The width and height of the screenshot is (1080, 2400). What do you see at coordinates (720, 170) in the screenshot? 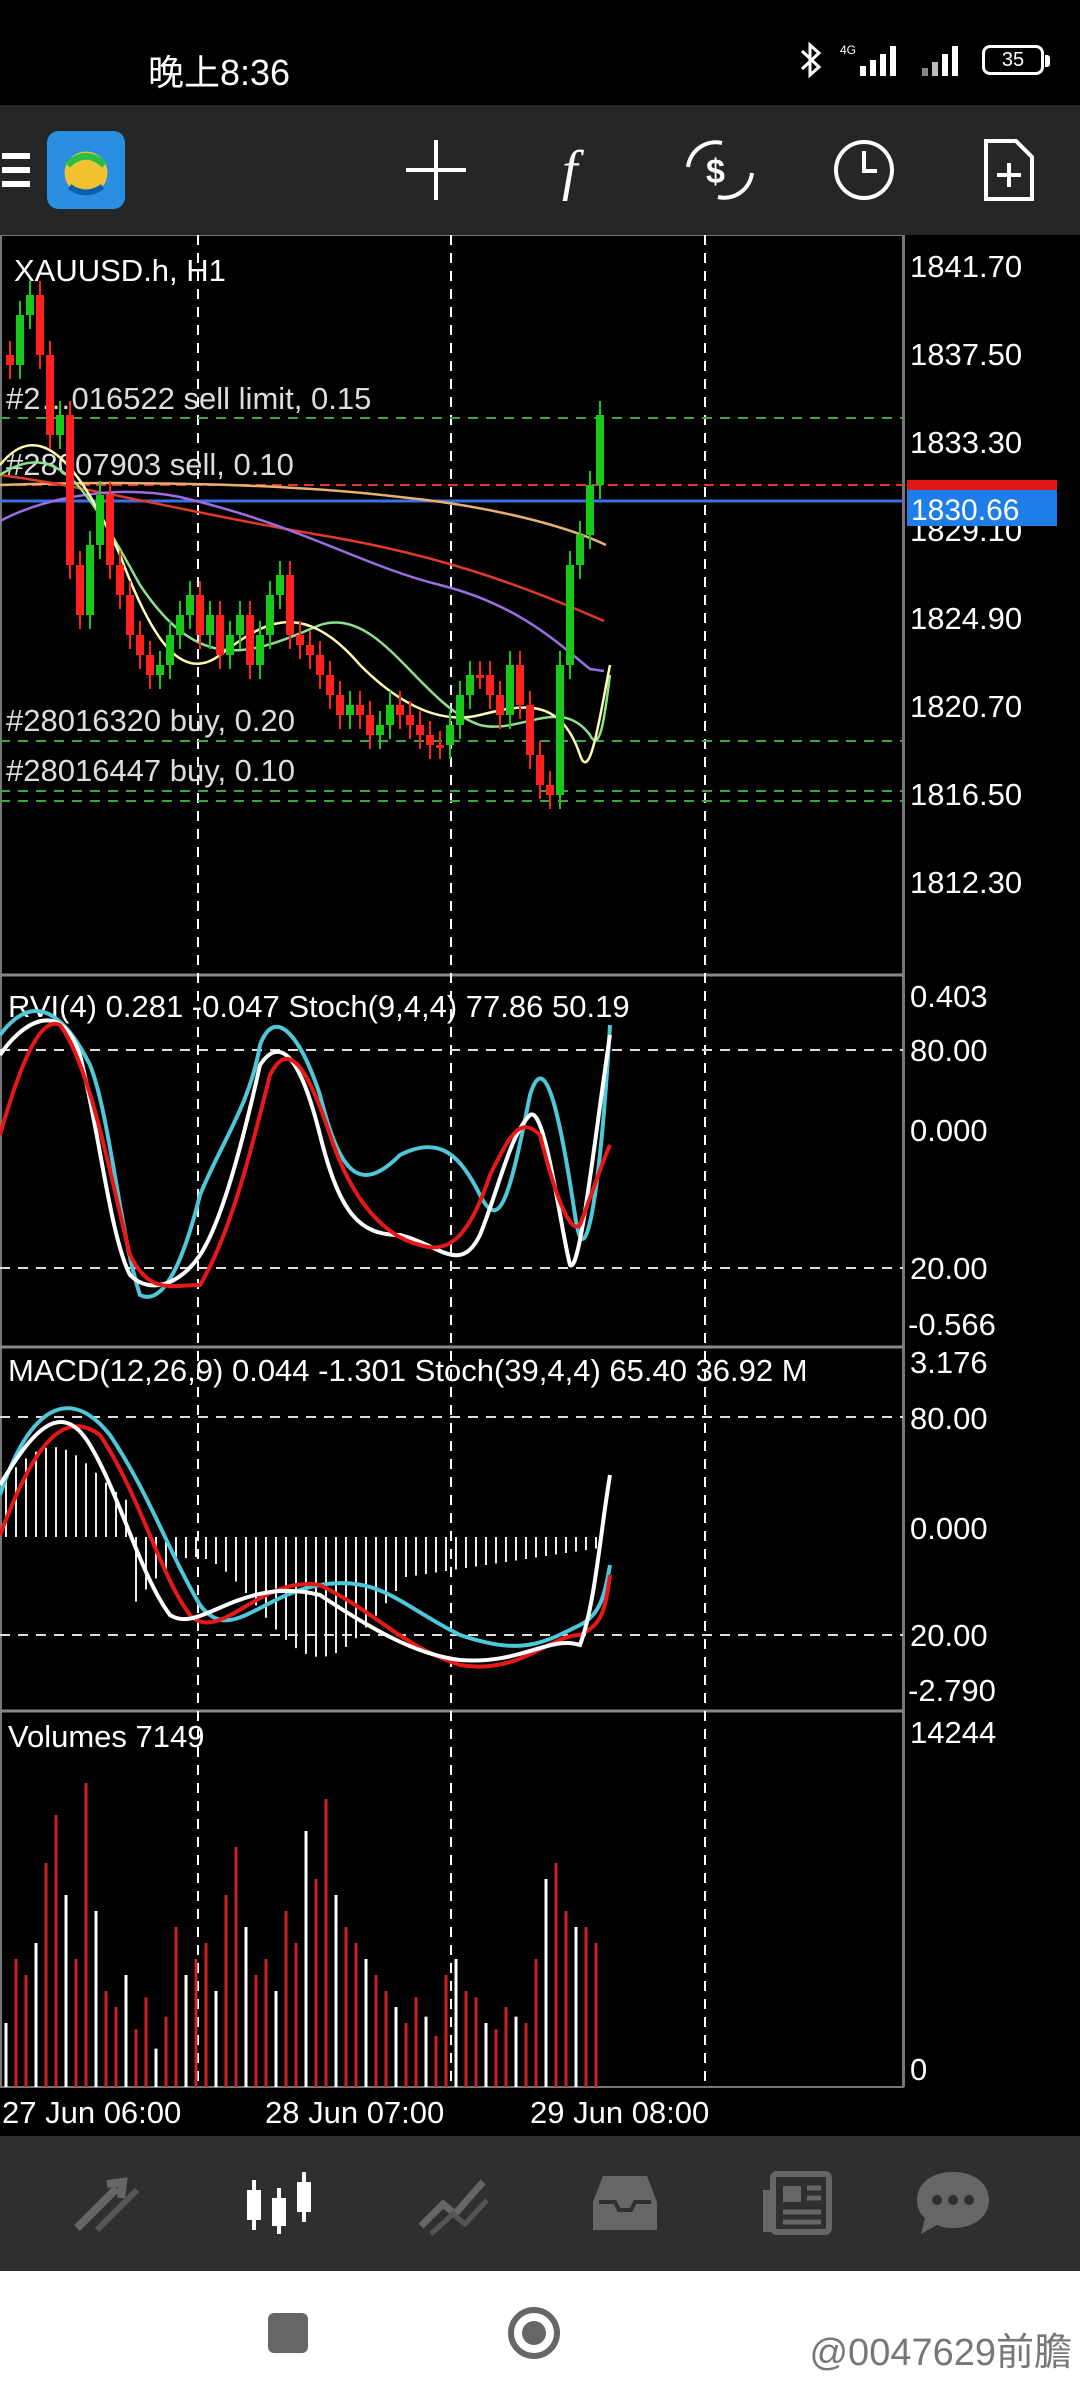
I see `symbol-icon: $` at bounding box center [720, 170].